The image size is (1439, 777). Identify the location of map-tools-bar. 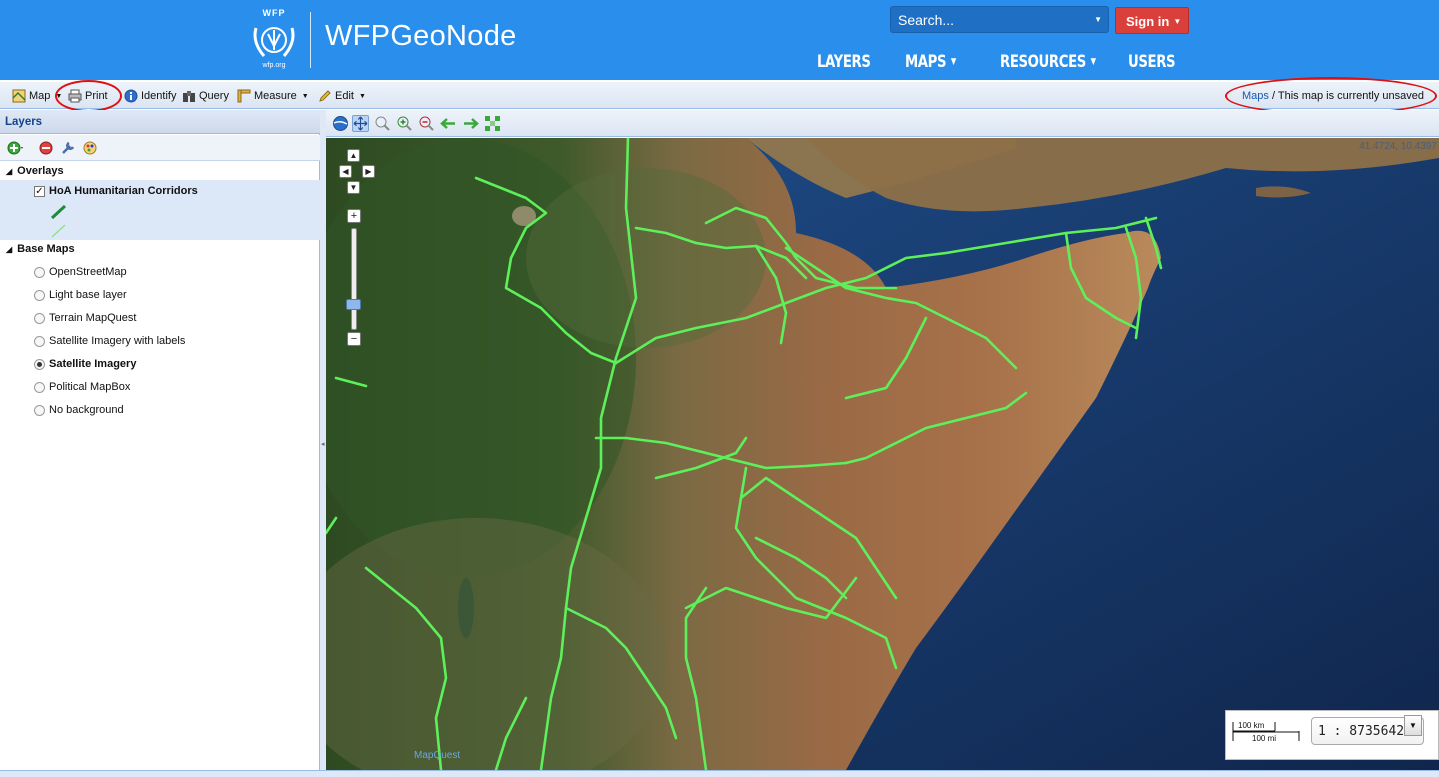
(882, 123).